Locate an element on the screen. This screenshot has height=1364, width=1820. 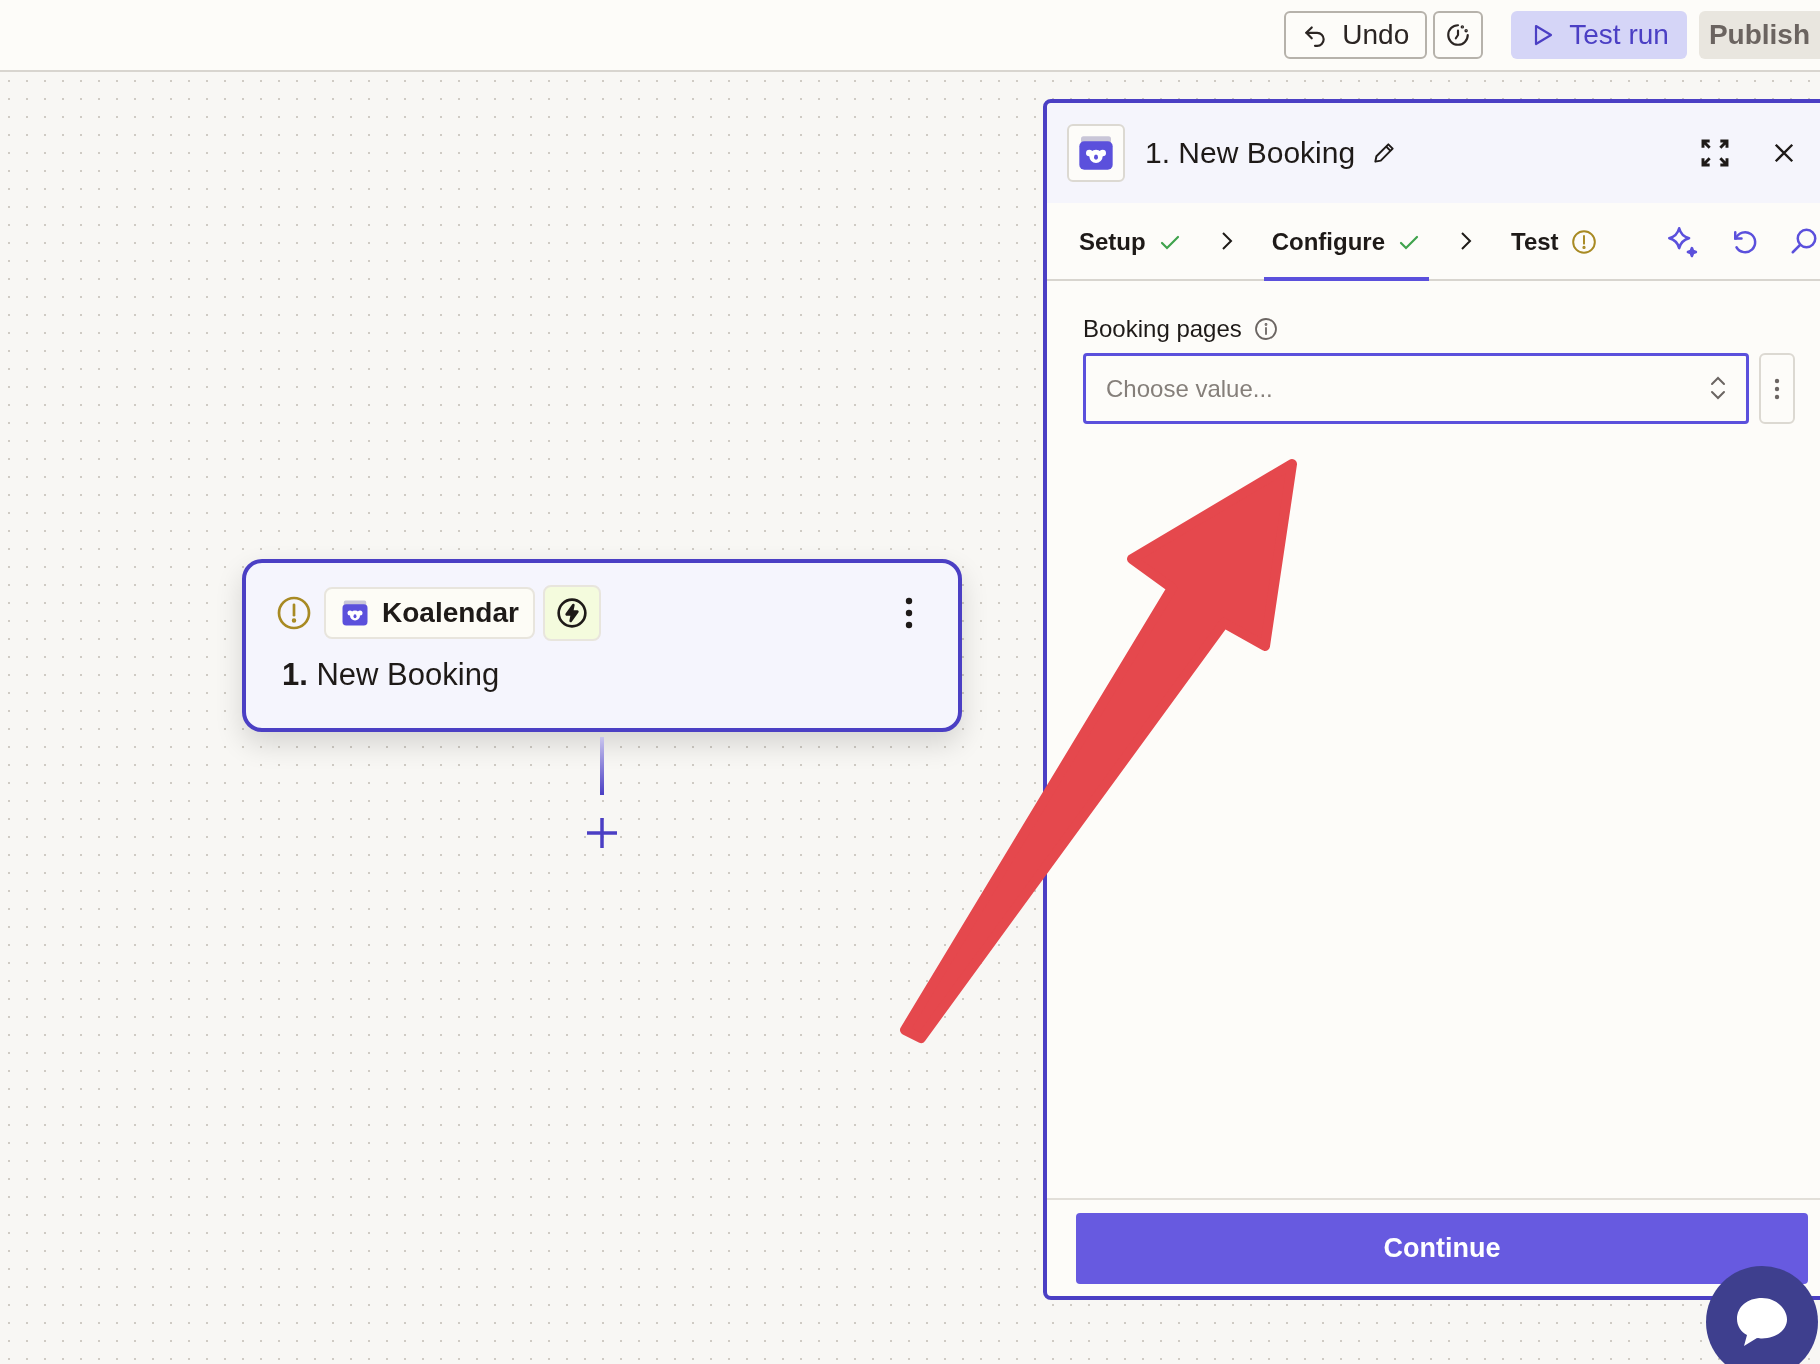
app-name: Koalendar is located at coordinates (450, 613).